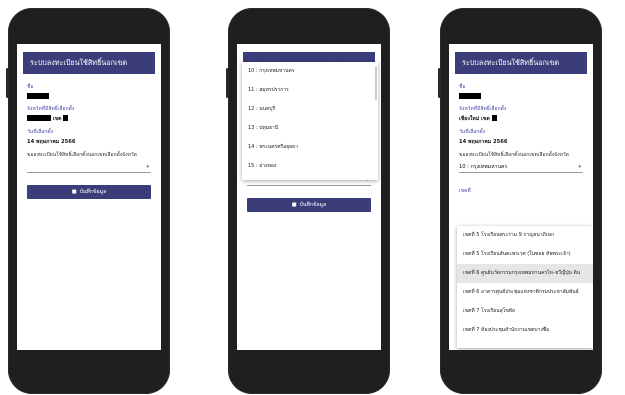 This screenshot has width=625, height=395. What do you see at coordinates (310, 109) in the screenshot?
I see `province-option: 12 : นนทบุรี` at bounding box center [310, 109].